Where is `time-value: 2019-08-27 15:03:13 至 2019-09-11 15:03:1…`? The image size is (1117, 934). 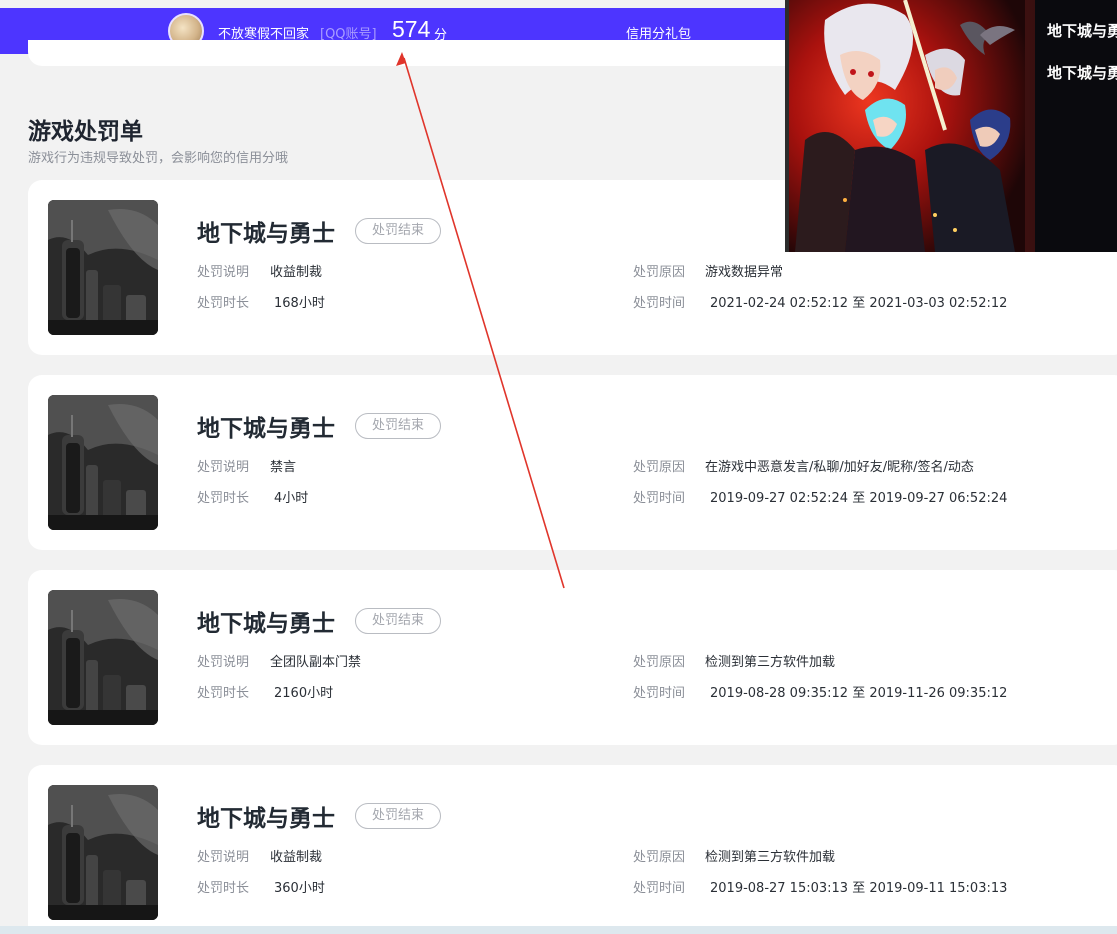
time-value: 2019-08-27 15:03:13 至 2019-09-11 15:03:1… is located at coordinates (859, 888).